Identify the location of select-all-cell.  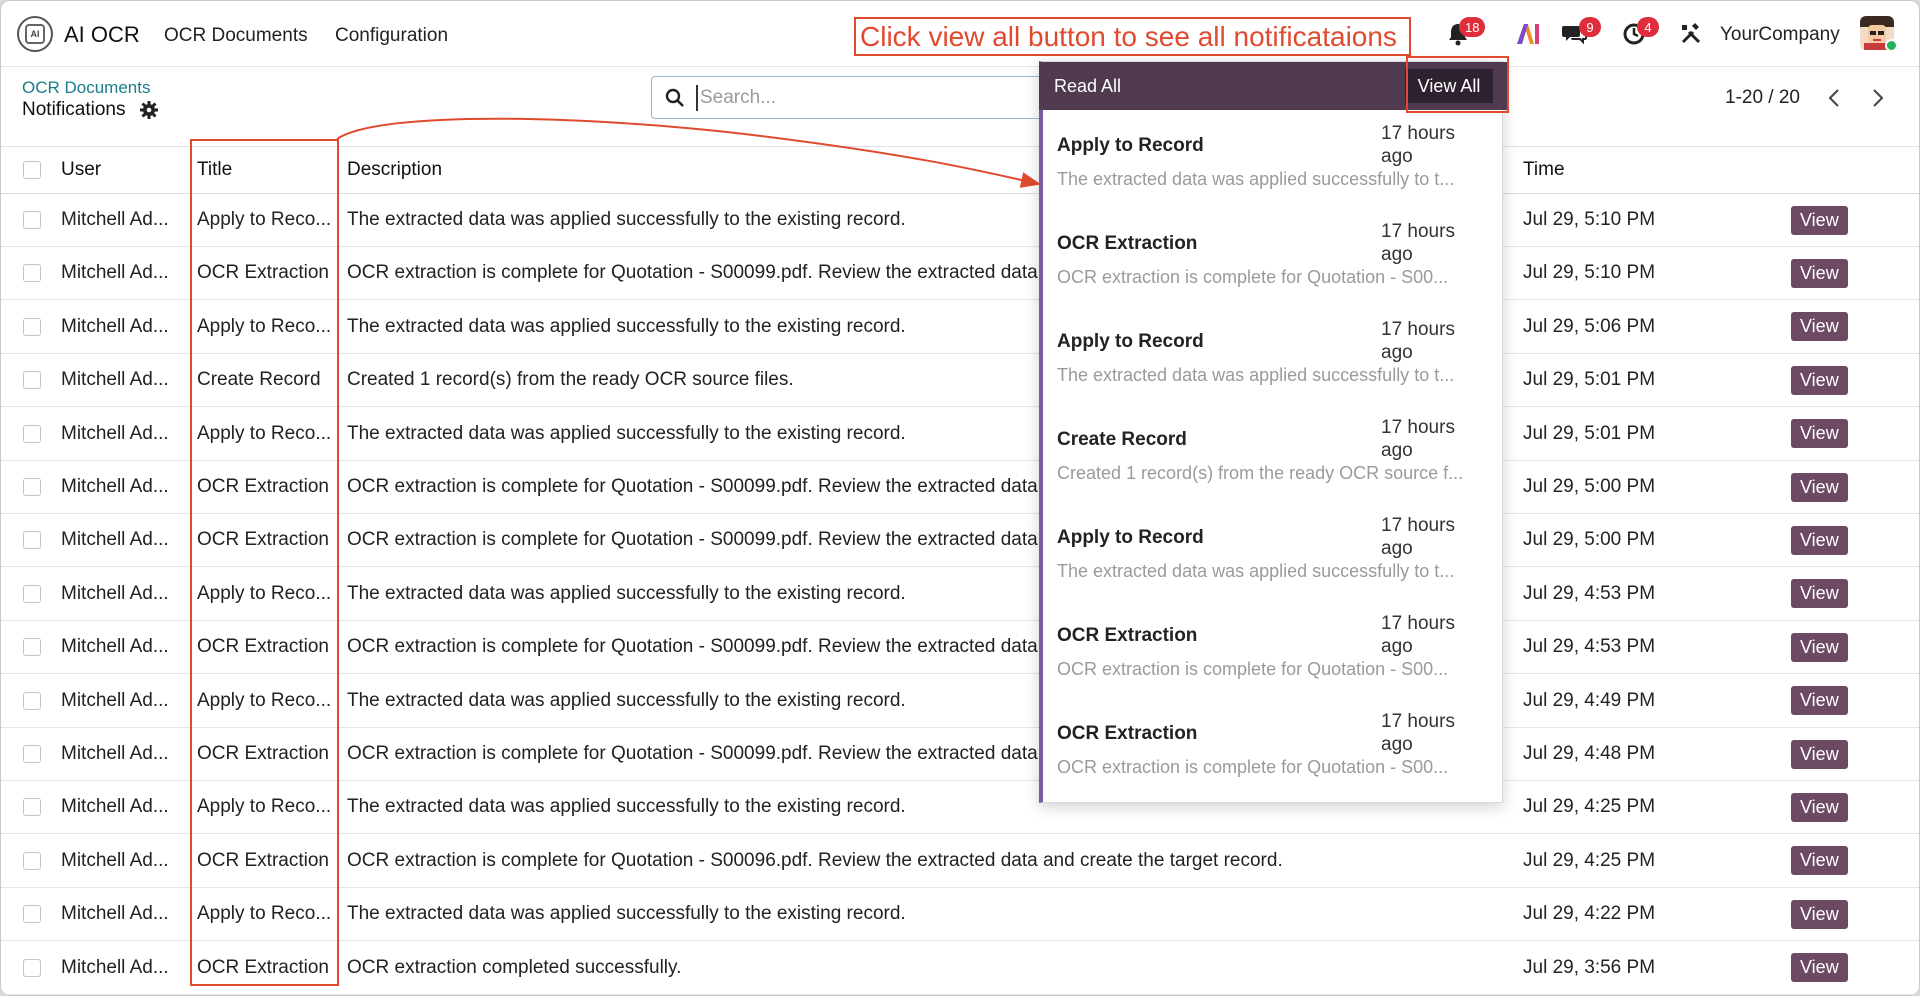
(32, 170).